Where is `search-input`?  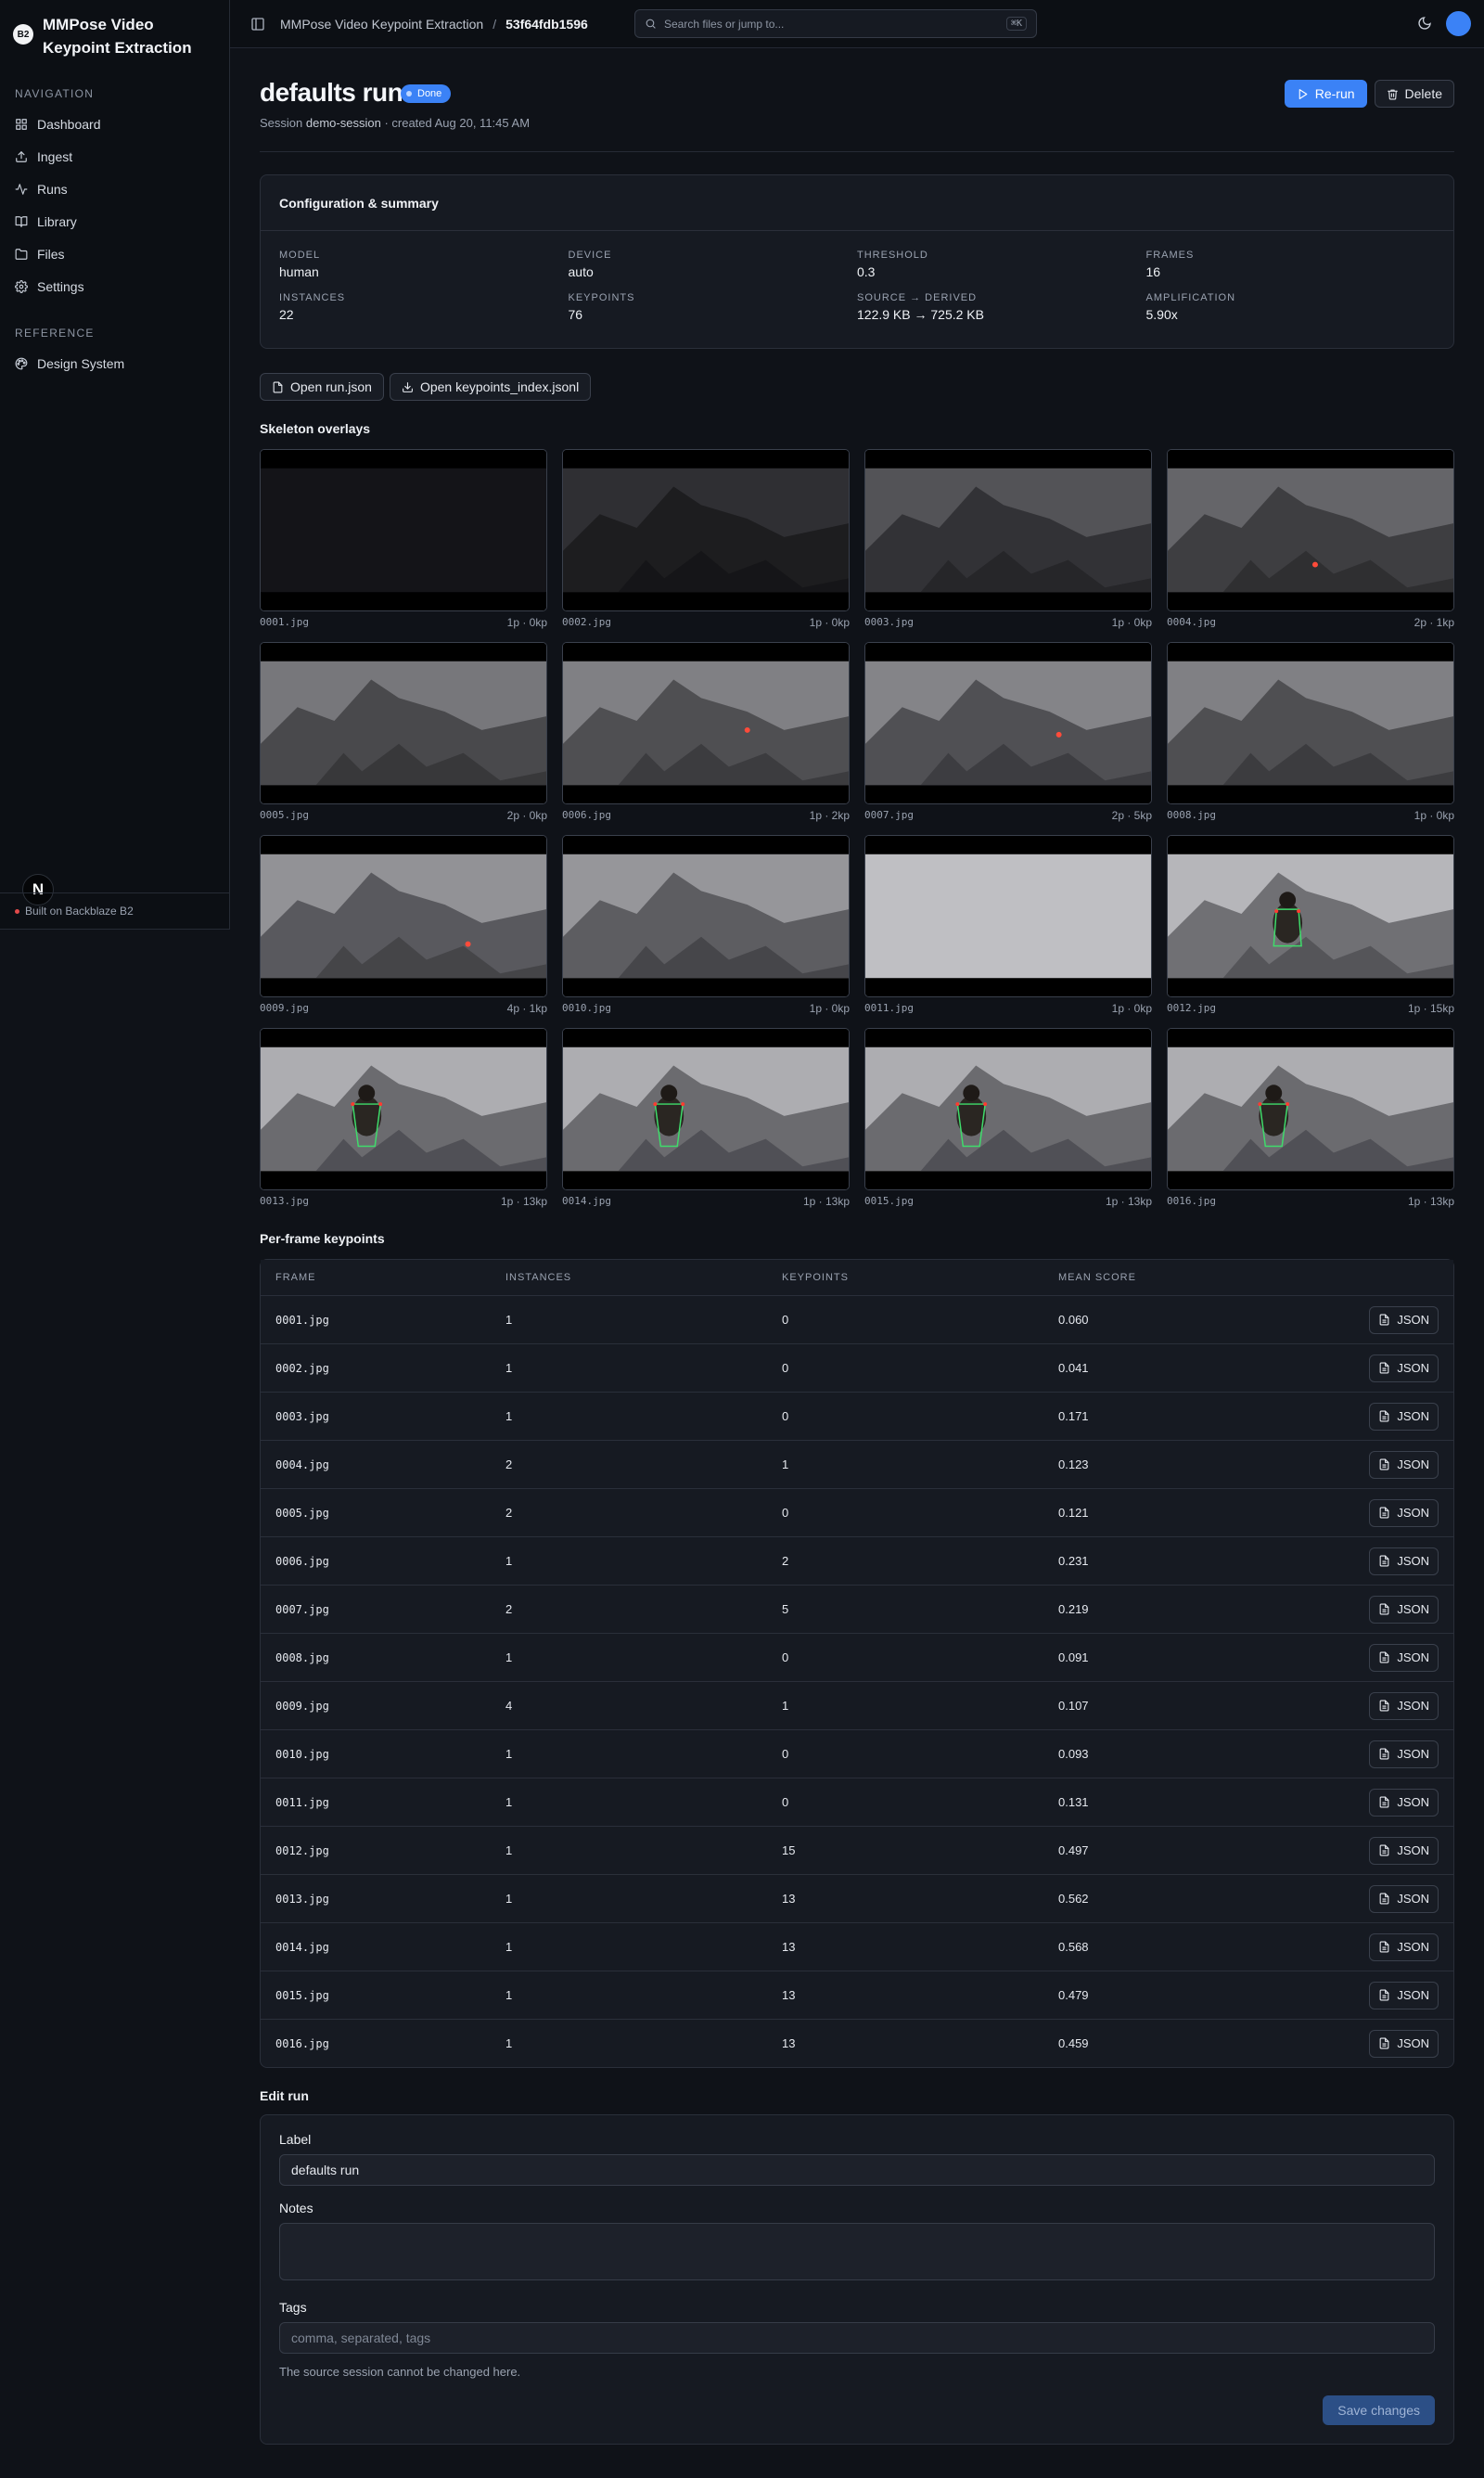 search-input is located at coordinates (831, 24).